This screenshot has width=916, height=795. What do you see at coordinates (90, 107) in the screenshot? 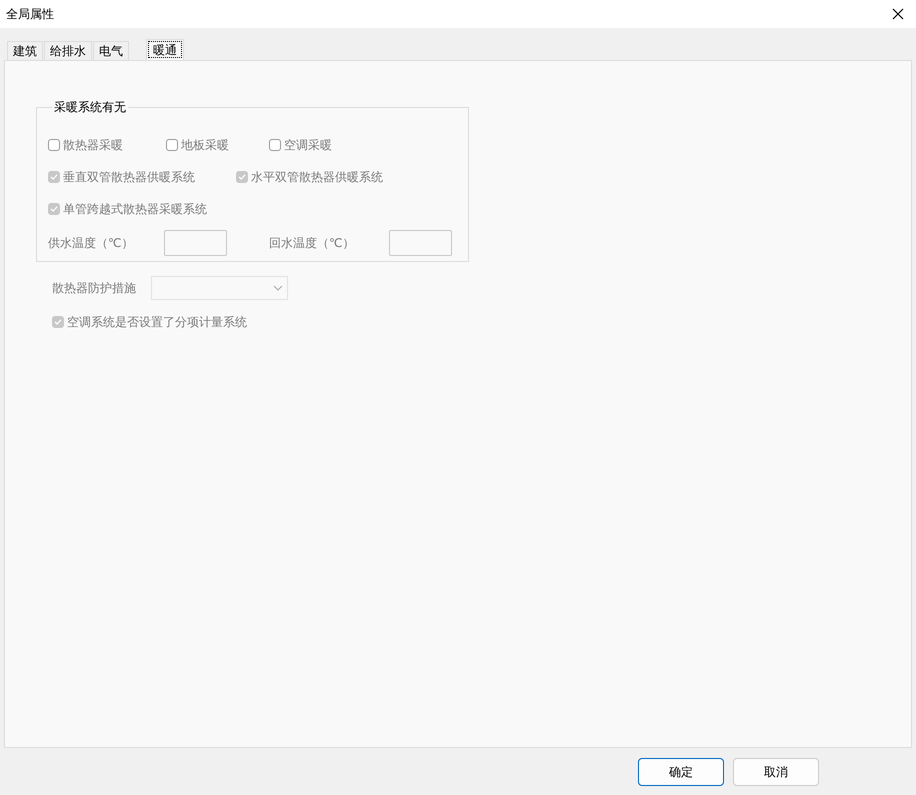
I see `group-title: 采暖系统有无` at bounding box center [90, 107].